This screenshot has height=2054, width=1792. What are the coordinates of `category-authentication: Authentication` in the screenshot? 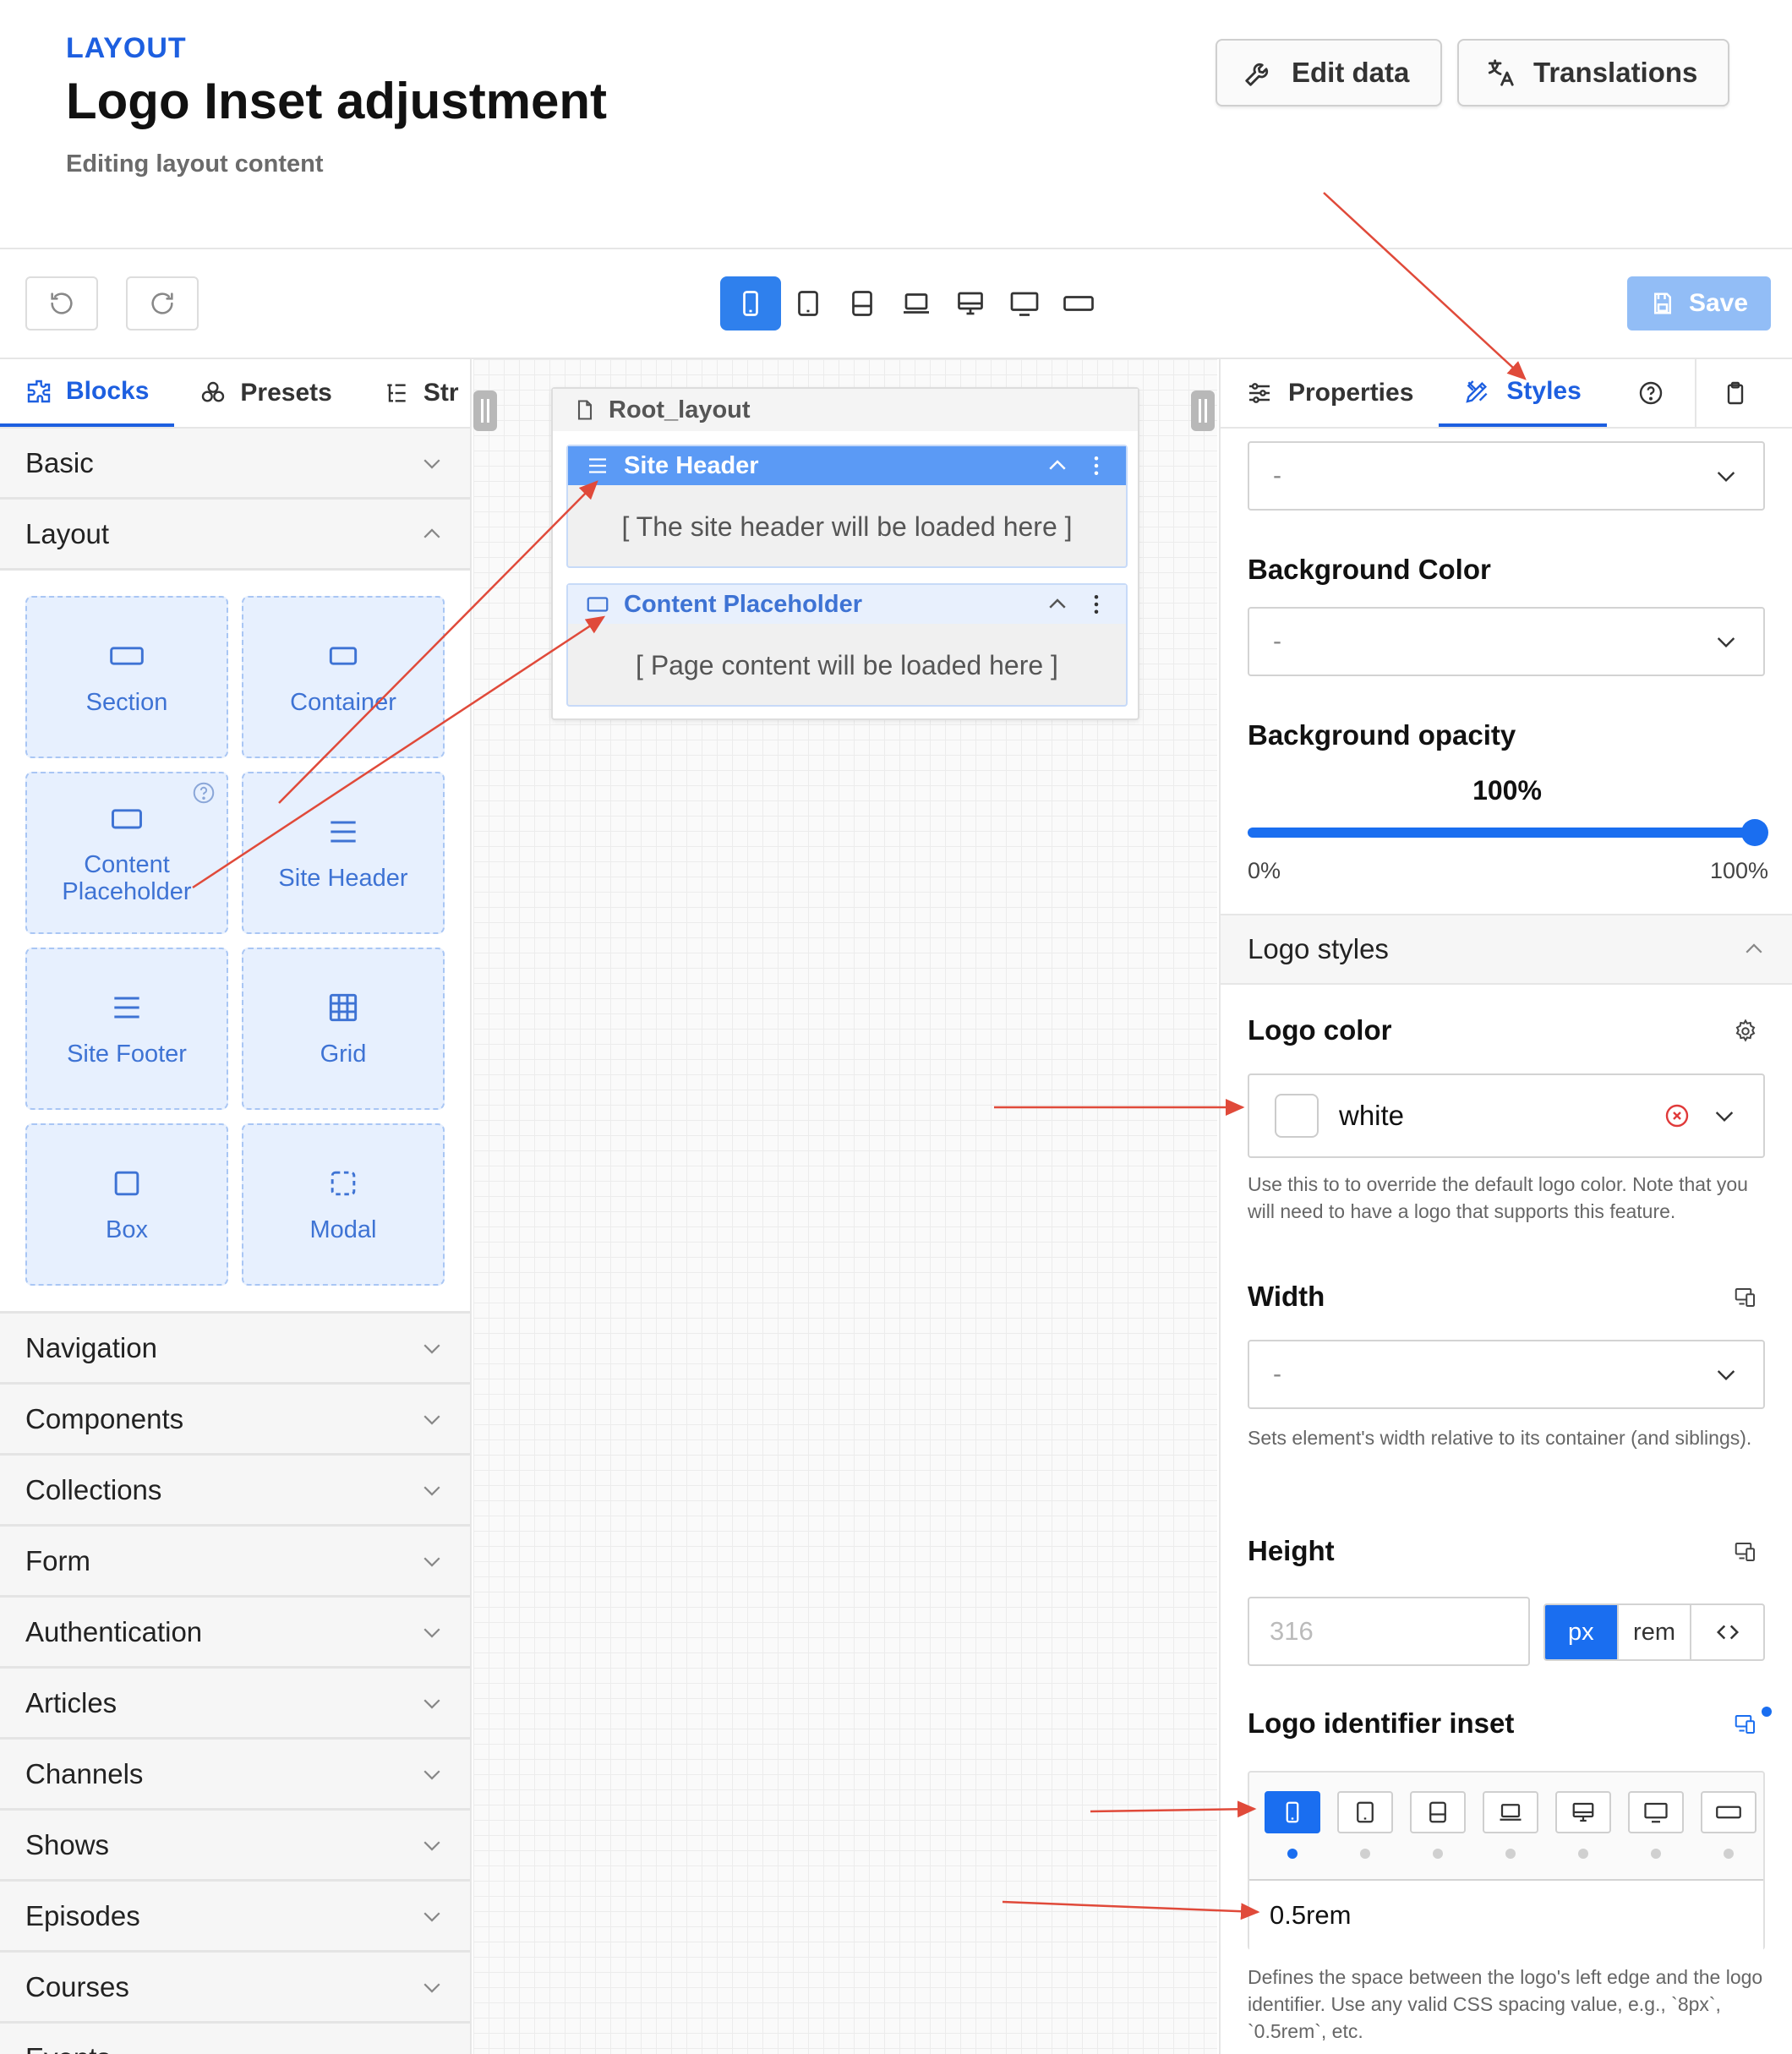 It's located at (235, 1633).